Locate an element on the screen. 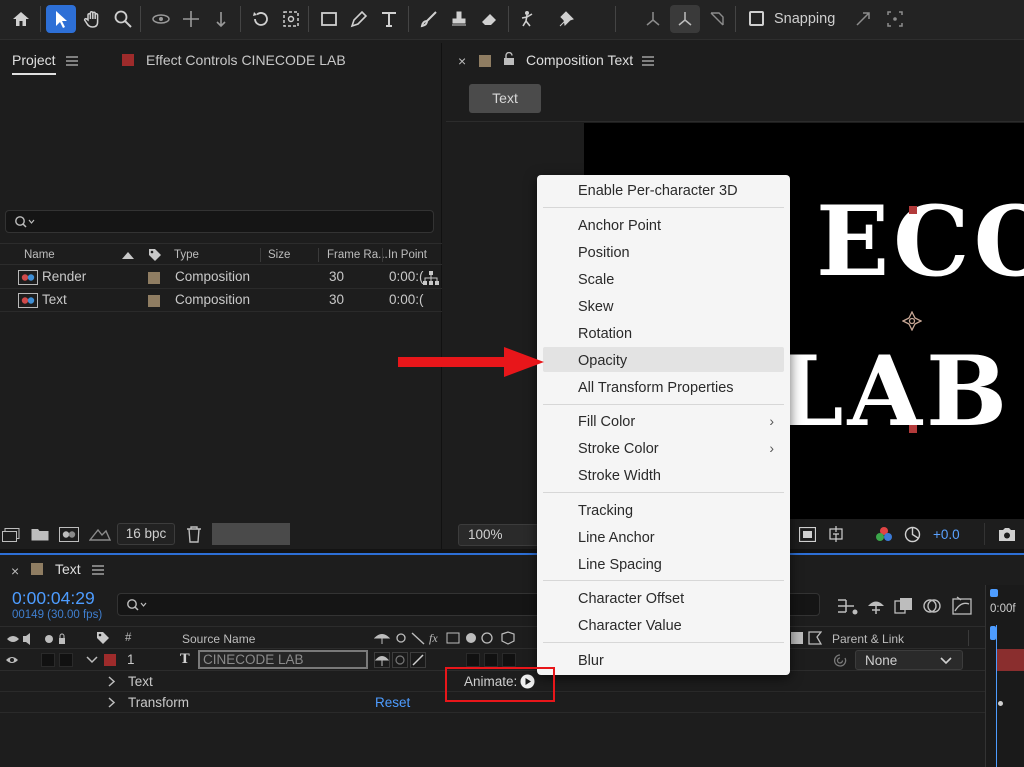 This screenshot has height=767, width=1024. collapse-switch is located at coordinates (400, 660).